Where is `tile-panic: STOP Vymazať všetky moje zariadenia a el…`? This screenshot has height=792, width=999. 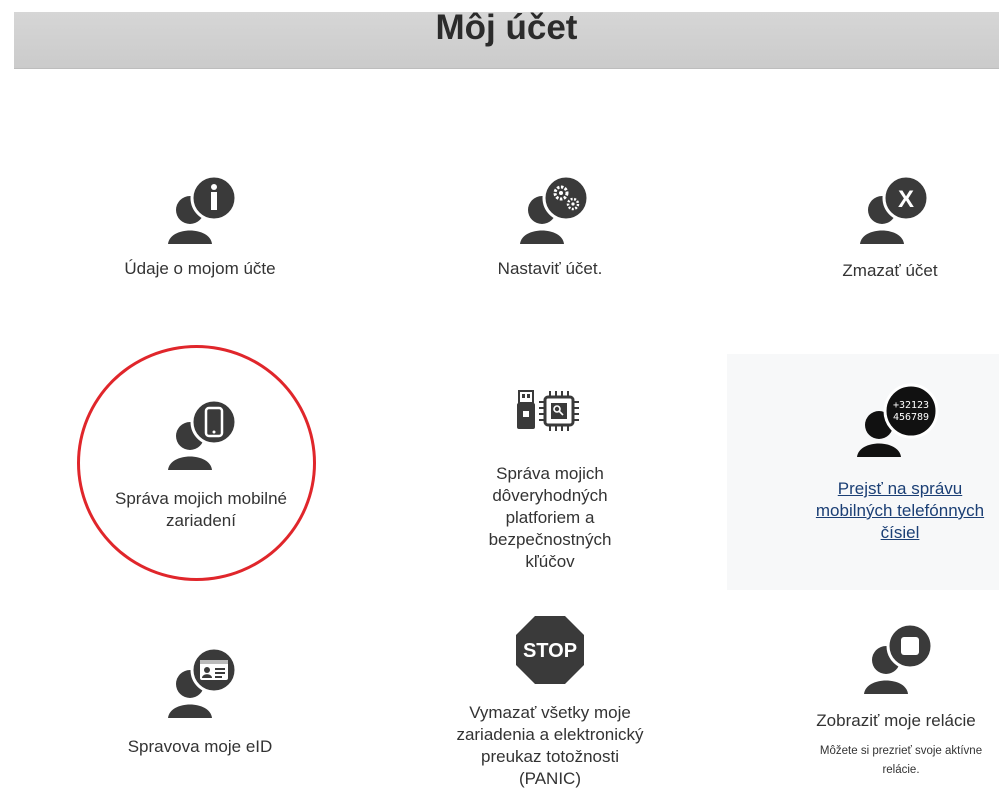 tile-panic: STOP Vymazať všetky moje zariadenia a el… is located at coordinates (550, 703).